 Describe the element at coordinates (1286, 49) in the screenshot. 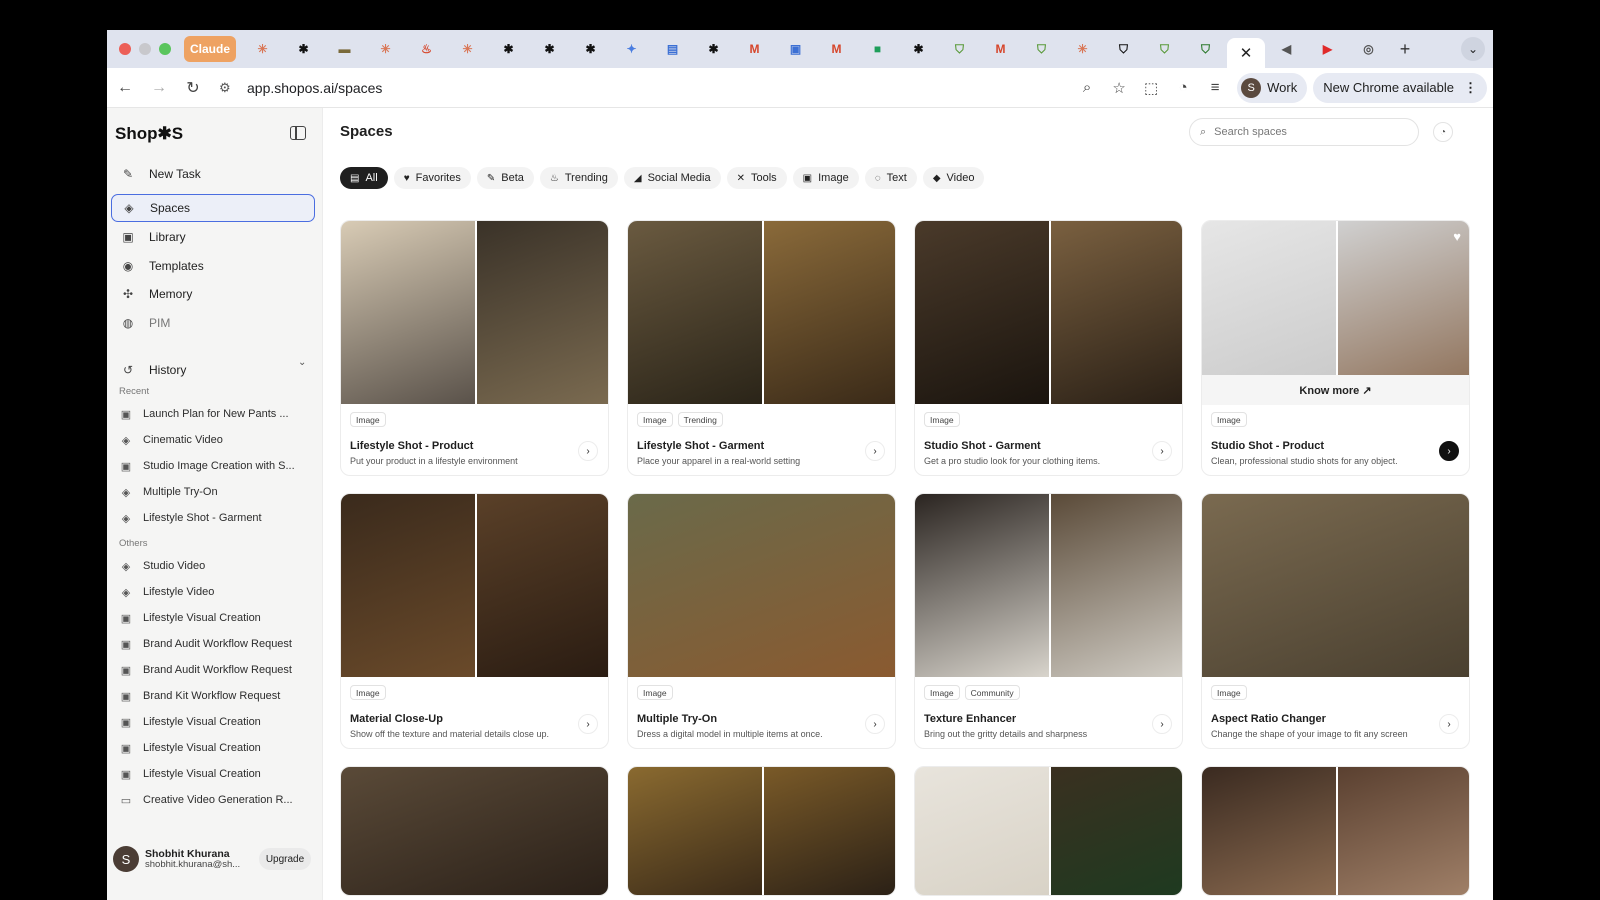

I see `browser-tab: ◀` at that location.